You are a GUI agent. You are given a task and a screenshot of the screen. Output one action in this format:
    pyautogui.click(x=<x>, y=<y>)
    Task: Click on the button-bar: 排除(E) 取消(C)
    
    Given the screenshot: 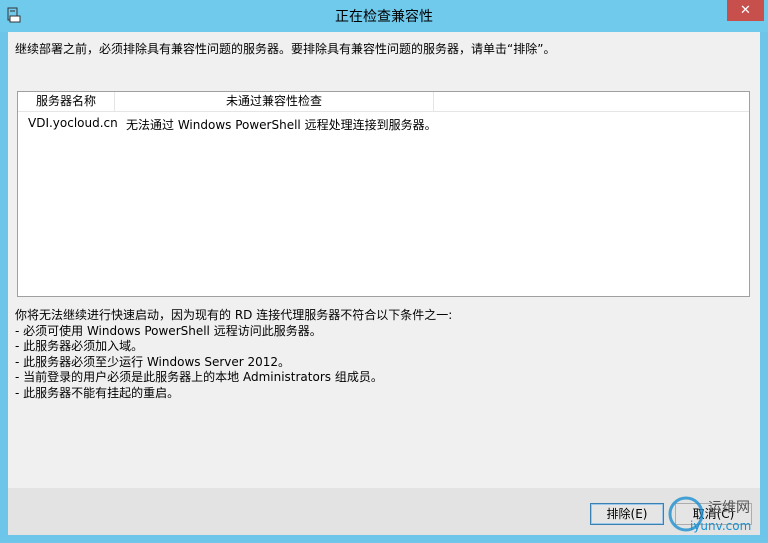 What is the action you would take?
    pyautogui.click(x=384, y=511)
    